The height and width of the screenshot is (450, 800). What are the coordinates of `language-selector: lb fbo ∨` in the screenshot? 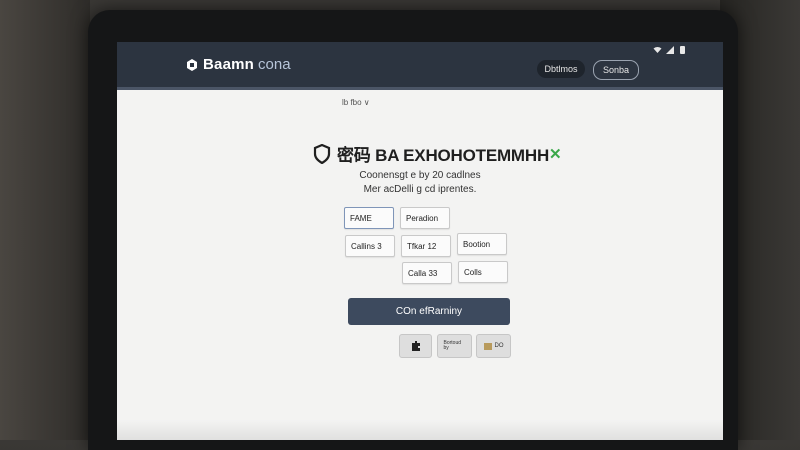 It's located at (356, 102).